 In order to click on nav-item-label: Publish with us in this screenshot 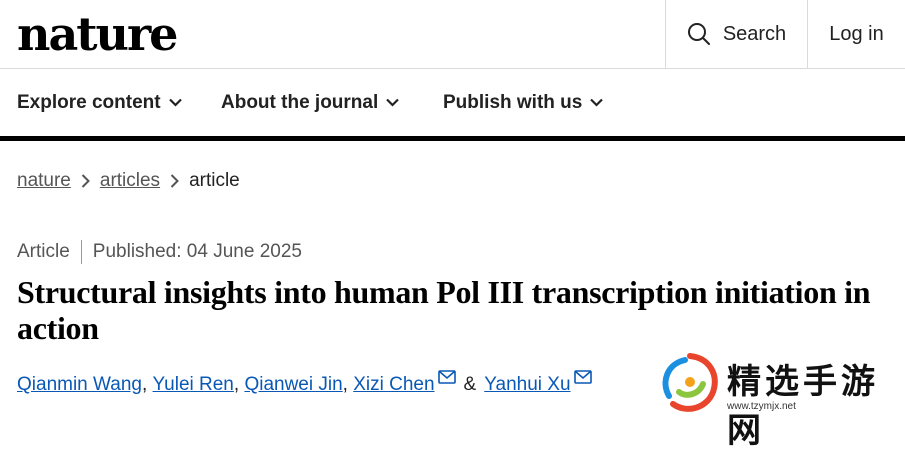, I will do `click(513, 102)`.